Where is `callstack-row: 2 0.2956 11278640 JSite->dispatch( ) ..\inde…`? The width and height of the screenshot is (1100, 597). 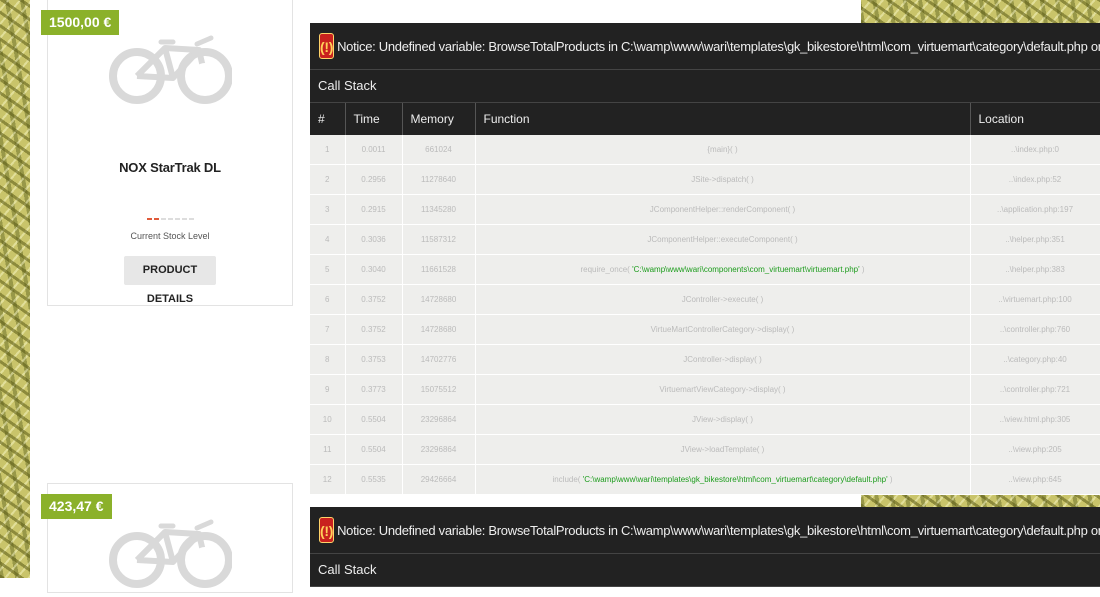
callstack-row: 2 0.2956 11278640 JSite->dispatch( ) ..\inde… is located at coordinates (705, 179).